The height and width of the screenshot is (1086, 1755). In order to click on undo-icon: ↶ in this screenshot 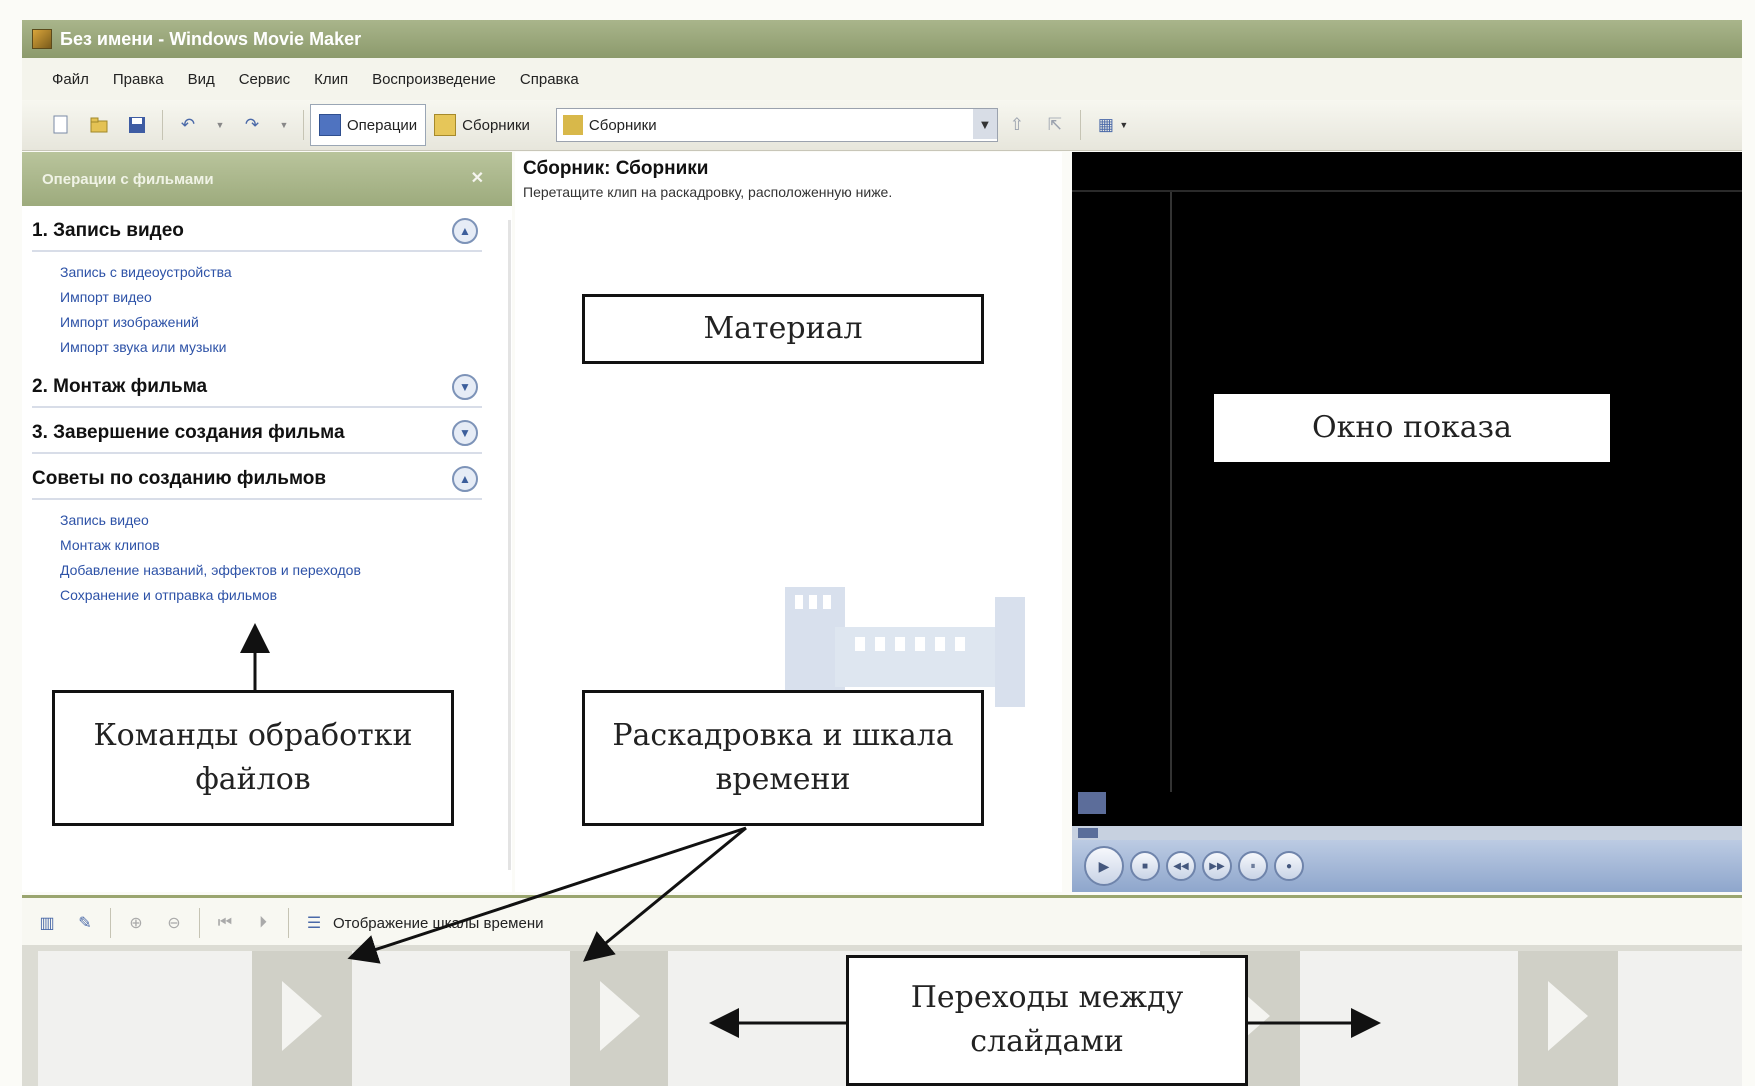, I will do `click(188, 125)`.